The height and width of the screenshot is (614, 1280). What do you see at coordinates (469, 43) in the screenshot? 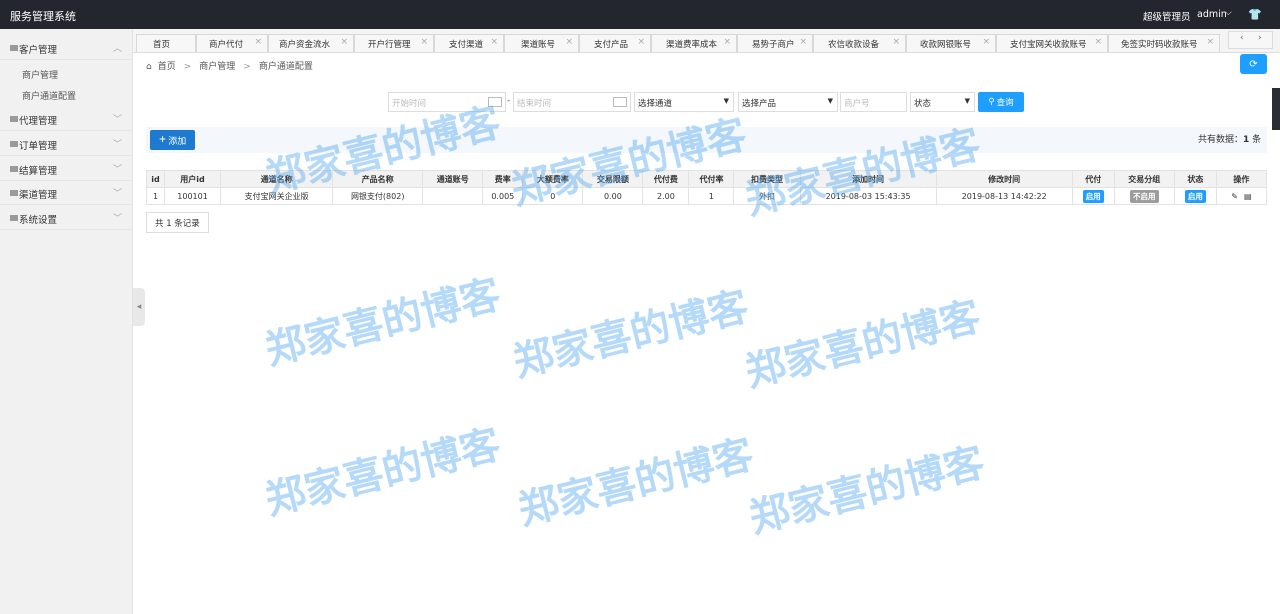
I see `tab-pay-channel: 支付渠道 ×` at bounding box center [469, 43].